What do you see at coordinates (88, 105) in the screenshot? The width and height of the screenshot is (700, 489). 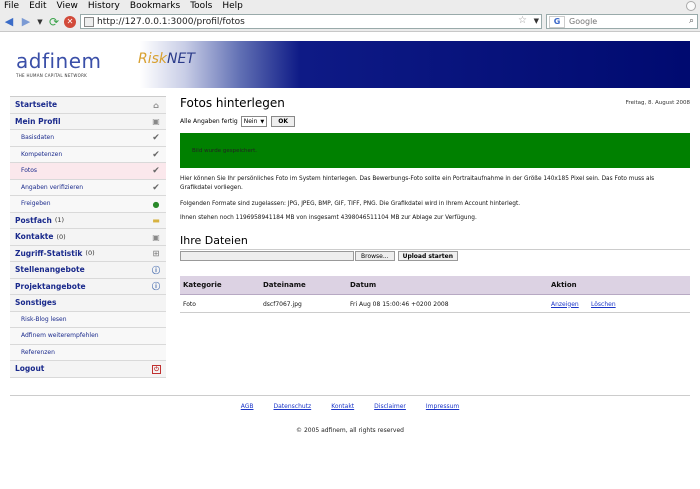 I see `sidebar-item-startseite: Startseite ⌂` at bounding box center [88, 105].